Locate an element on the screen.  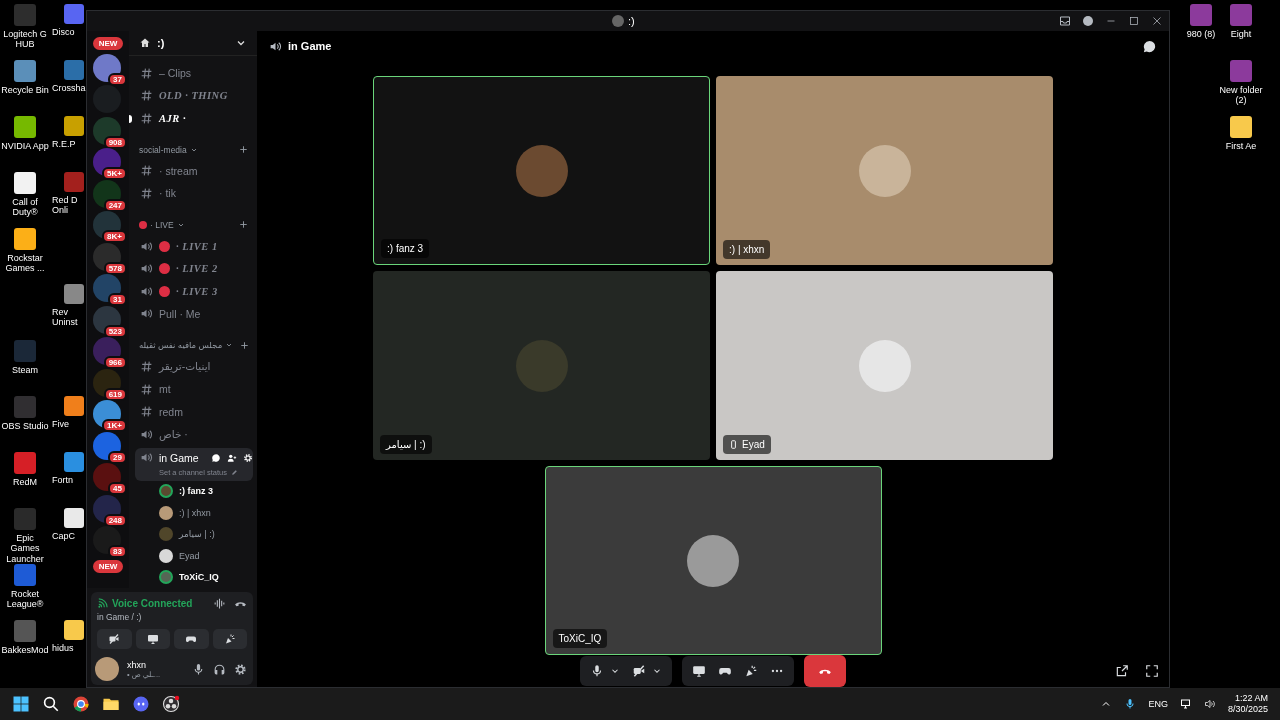
channel-item: AJR · is located at coordinates (194, 118).